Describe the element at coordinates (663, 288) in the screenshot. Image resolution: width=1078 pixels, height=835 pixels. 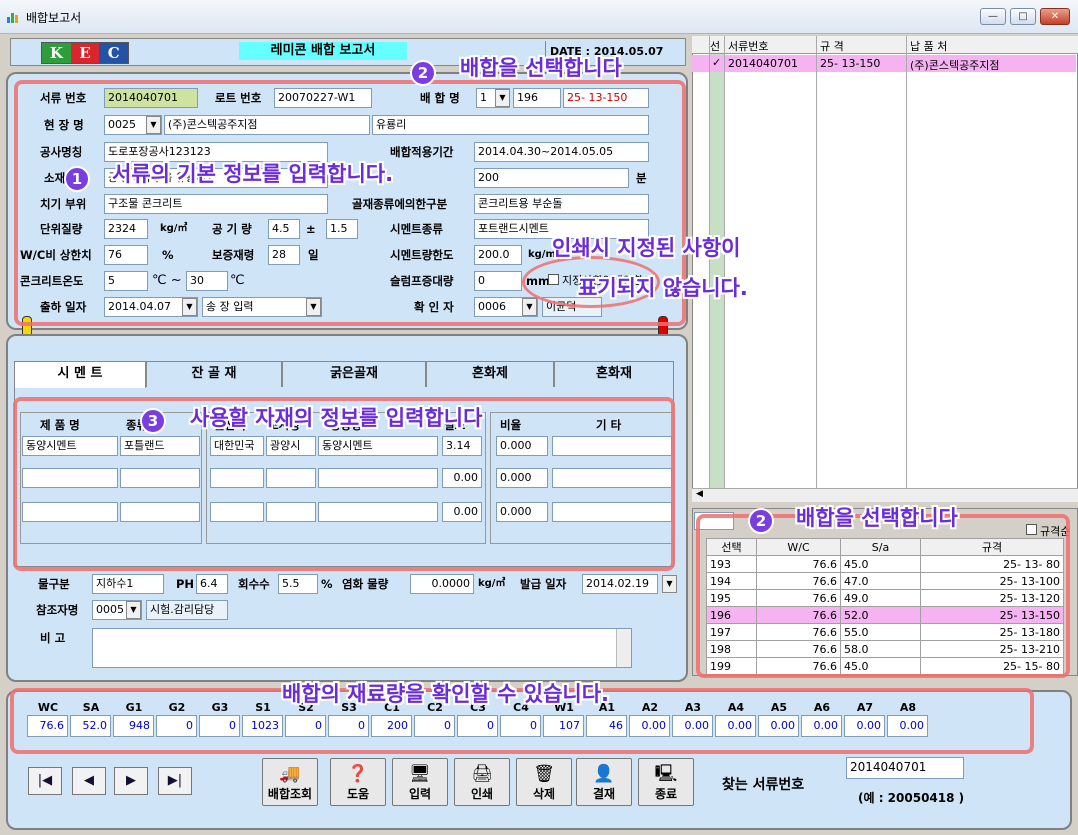
I see `annotation-print-2: 표기되지 않습니다.` at that location.